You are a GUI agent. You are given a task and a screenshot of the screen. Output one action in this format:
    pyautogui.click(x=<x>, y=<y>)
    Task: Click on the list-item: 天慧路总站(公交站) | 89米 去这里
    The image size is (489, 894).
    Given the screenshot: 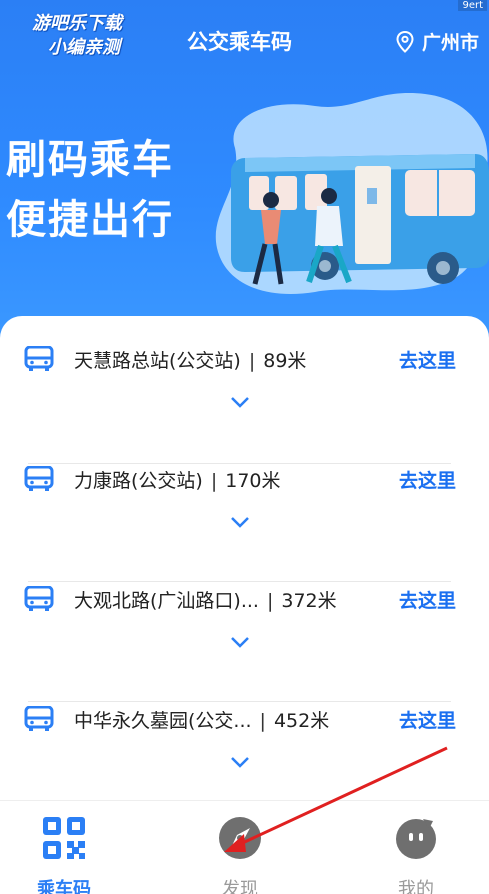 What is the action you would take?
    pyautogui.click(x=240, y=405)
    